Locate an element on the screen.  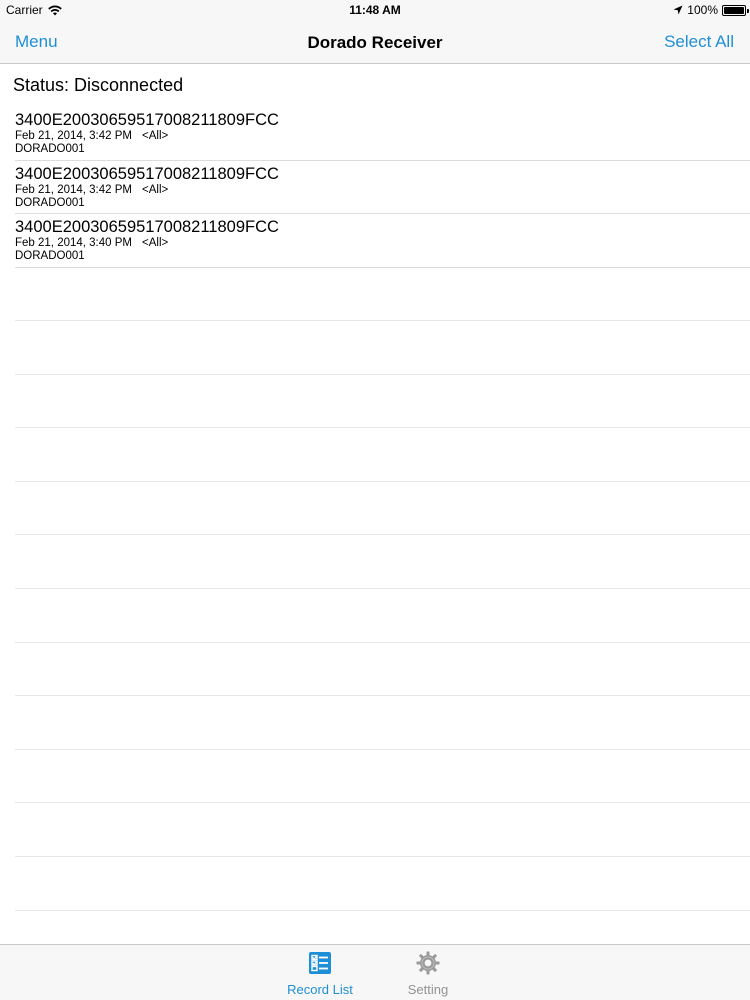
record-meta: Feb 21, 2014, 3:40 PM <All> is located at coordinates (382, 243).